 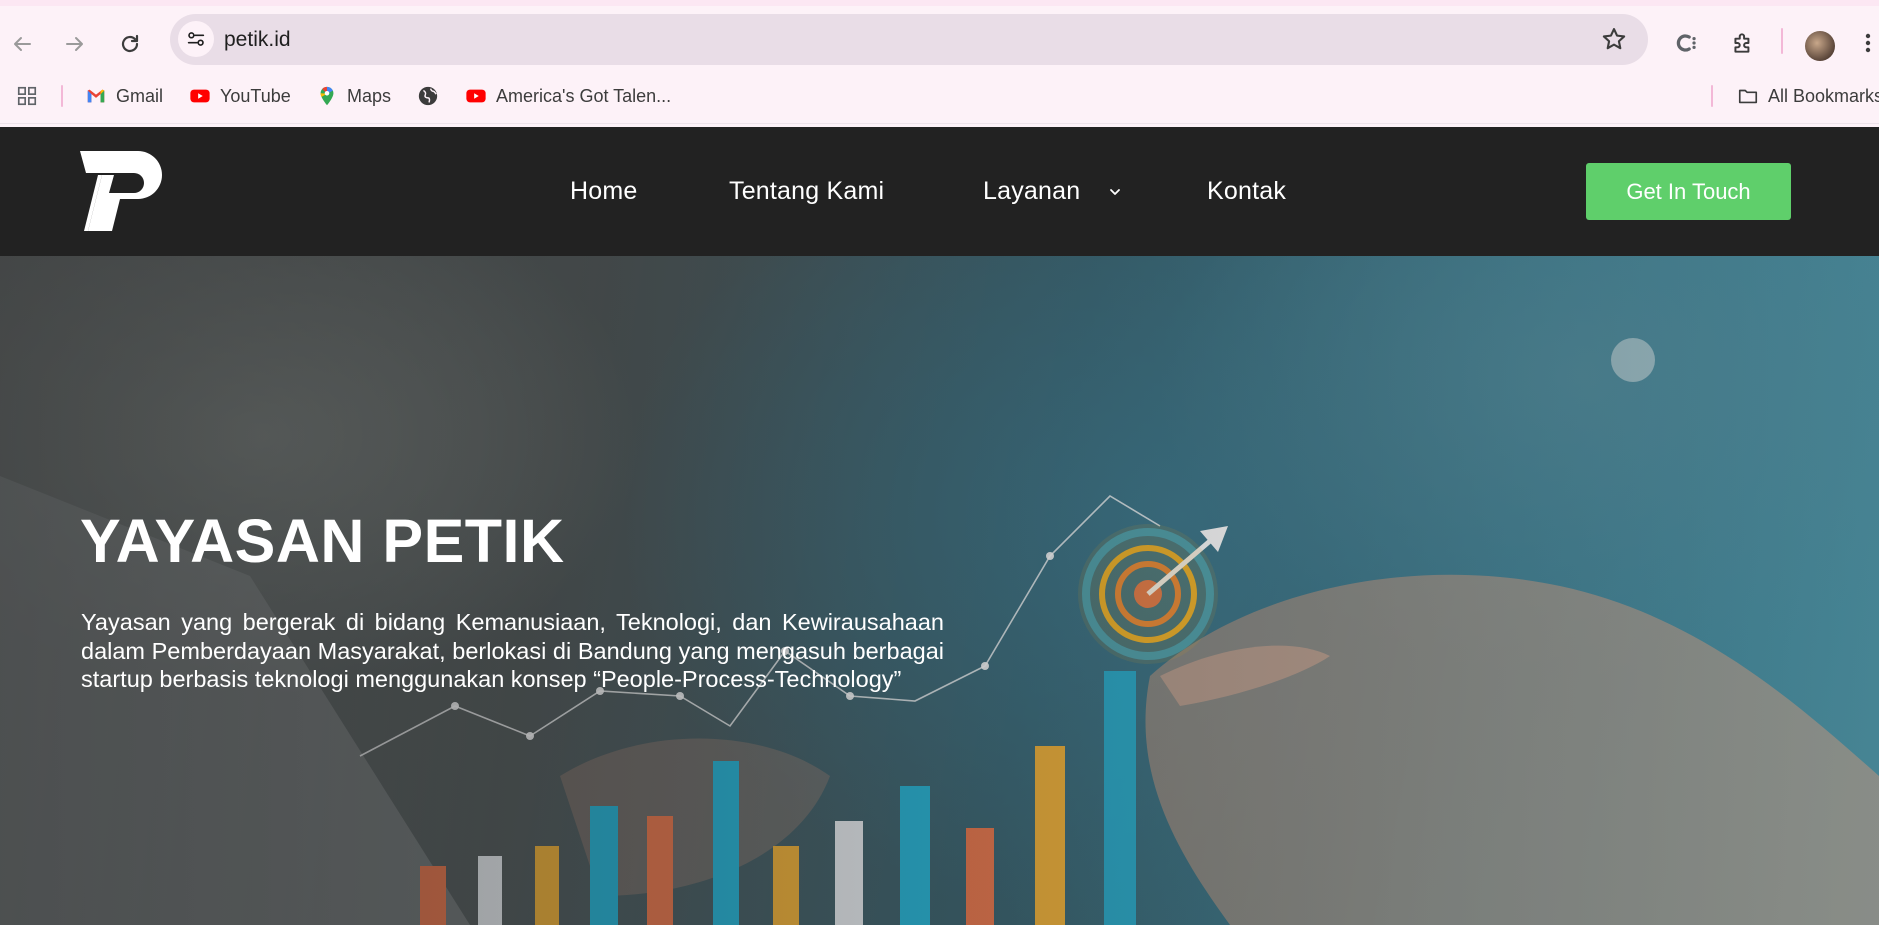 What do you see at coordinates (909, 39) in the screenshot?
I see `address-bar: petik.id` at bounding box center [909, 39].